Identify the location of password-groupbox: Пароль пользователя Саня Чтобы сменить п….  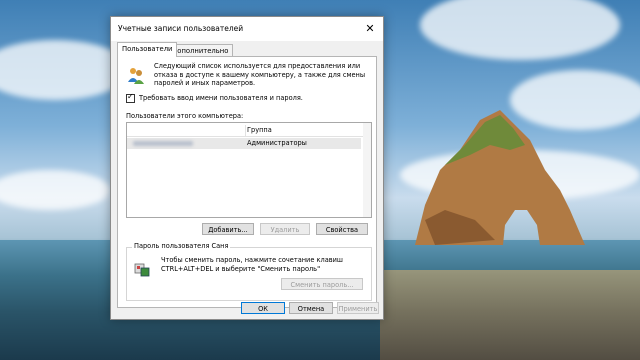
(249, 271).